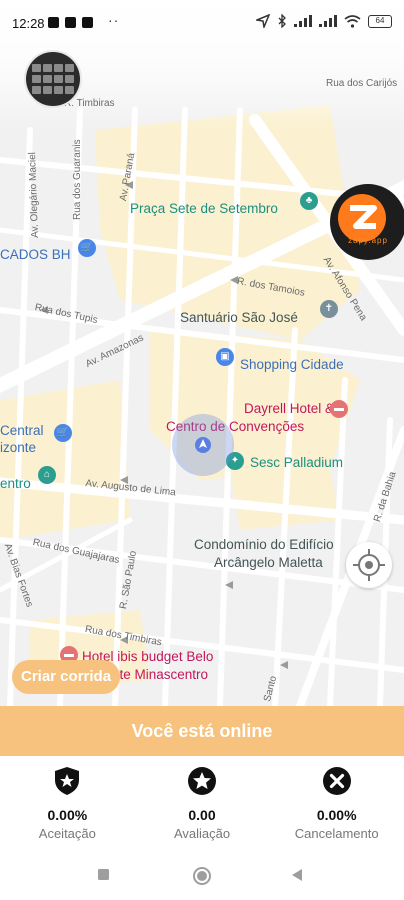 The image size is (404, 900). I want to click on poi-praca-sete: Praça Sete de Setembro, so click(204, 208).